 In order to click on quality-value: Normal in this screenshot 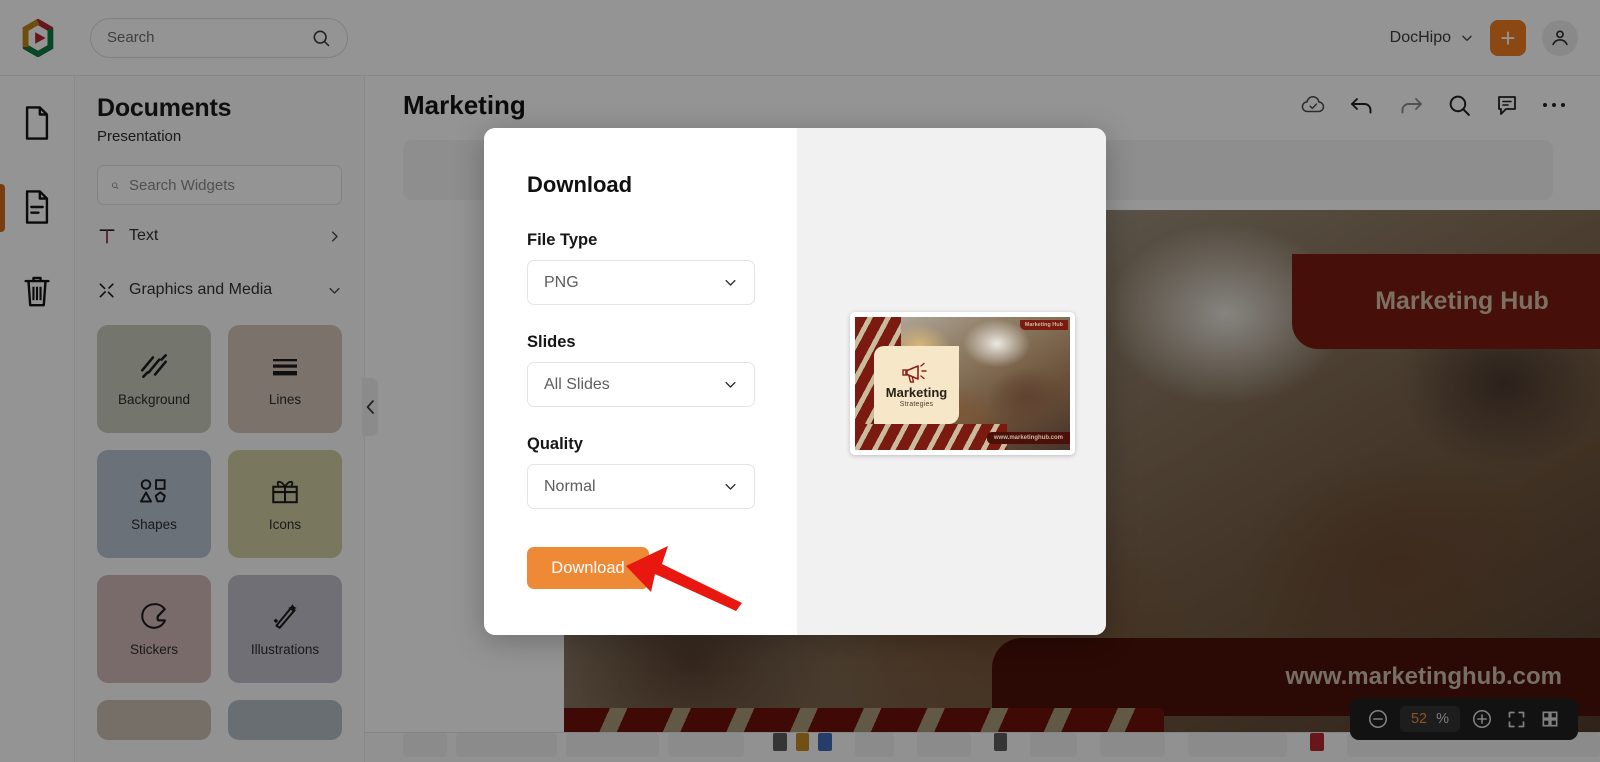, I will do `click(570, 486)`.